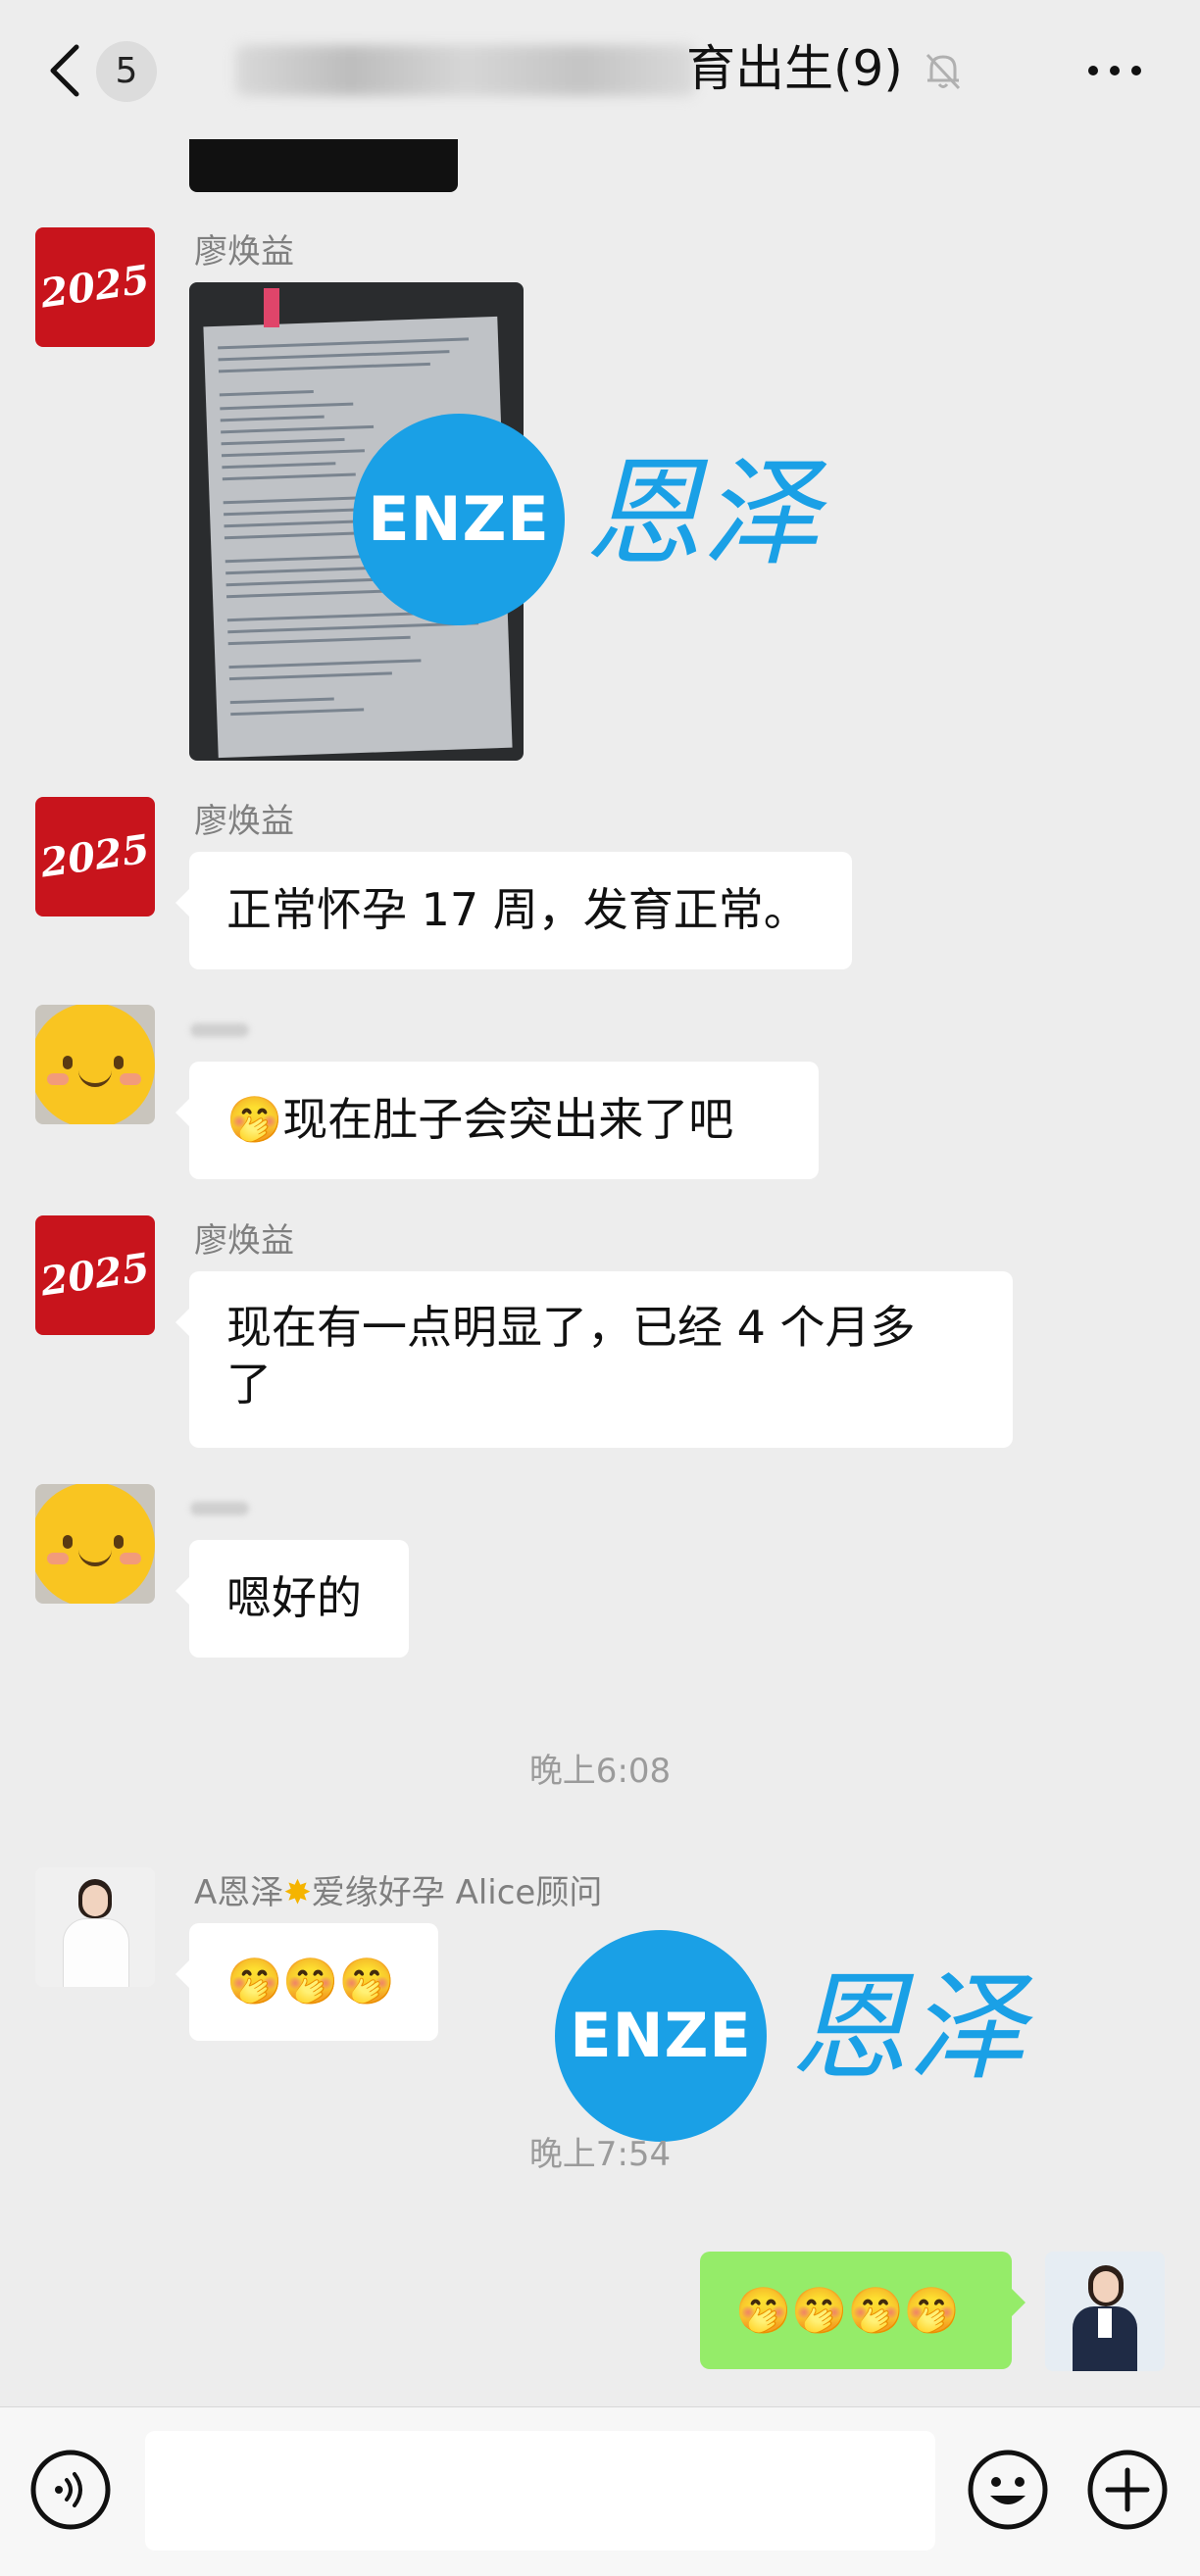  Describe the element at coordinates (323, 165) in the screenshot. I see `previous-image-fragment` at that location.